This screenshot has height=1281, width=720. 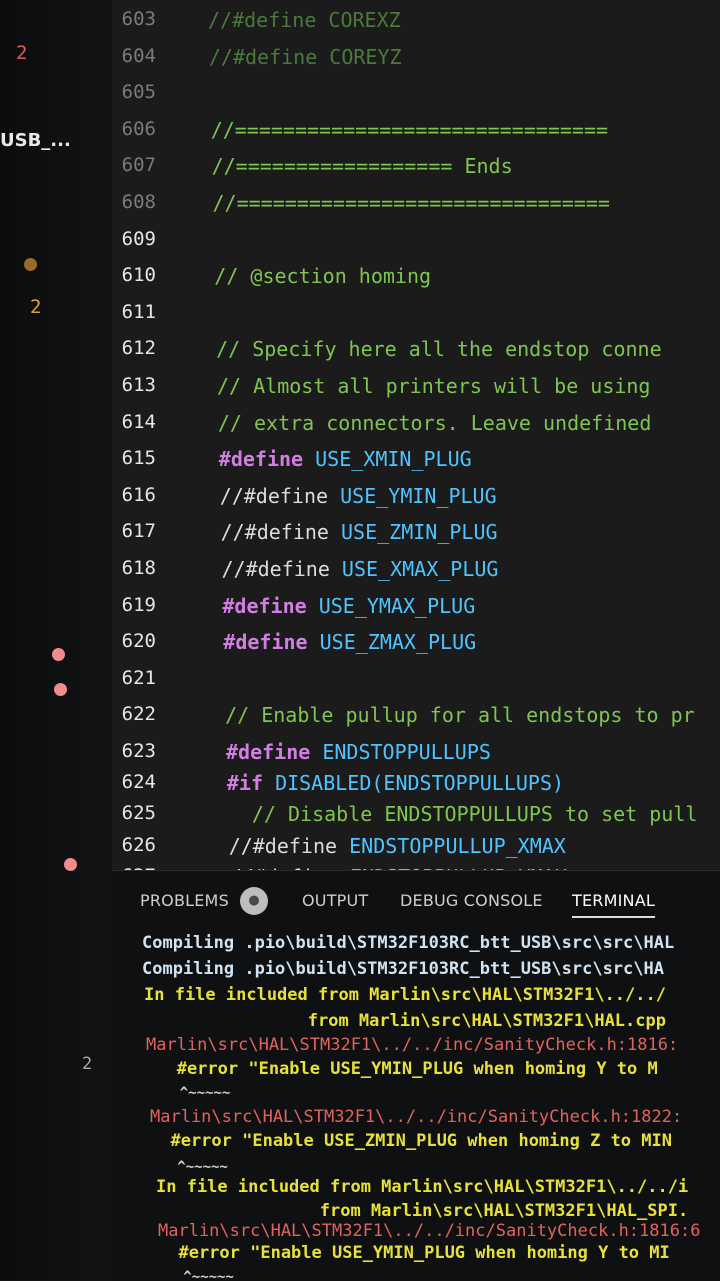 What do you see at coordinates (471, 900) in the screenshot?
I see `tab-debug-console: DEBUG CONSOLE` at bounding box center [471, 900].